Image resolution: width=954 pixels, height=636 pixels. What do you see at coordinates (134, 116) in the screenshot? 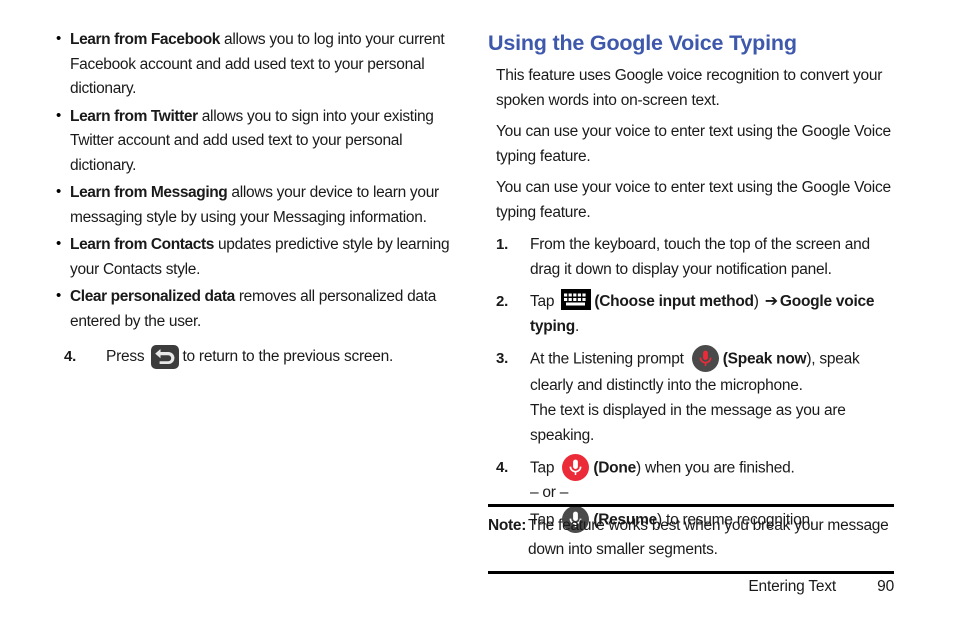
I see `bullet-term: Learn from Twitter` at bounding box center [134, 116].